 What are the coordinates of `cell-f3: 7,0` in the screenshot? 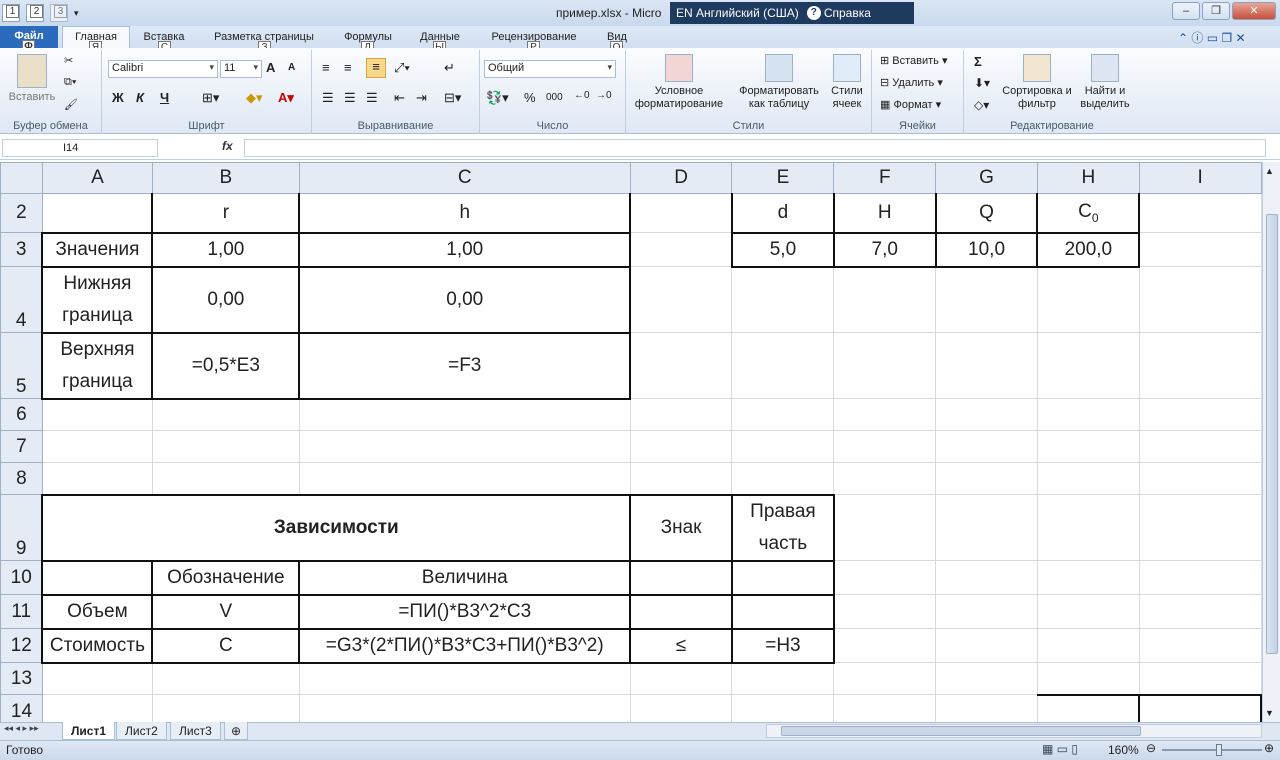 It's located at (885, 250).